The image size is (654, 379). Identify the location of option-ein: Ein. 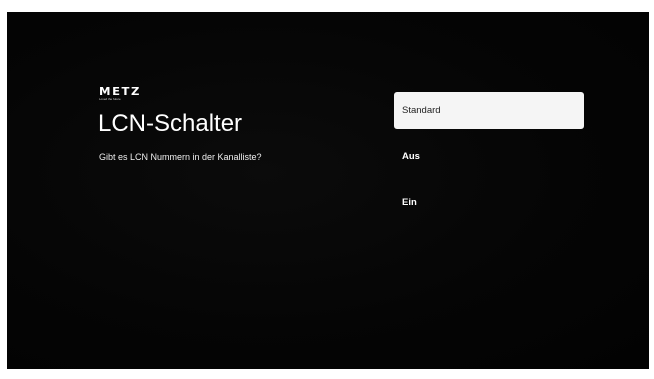
(489, 202).